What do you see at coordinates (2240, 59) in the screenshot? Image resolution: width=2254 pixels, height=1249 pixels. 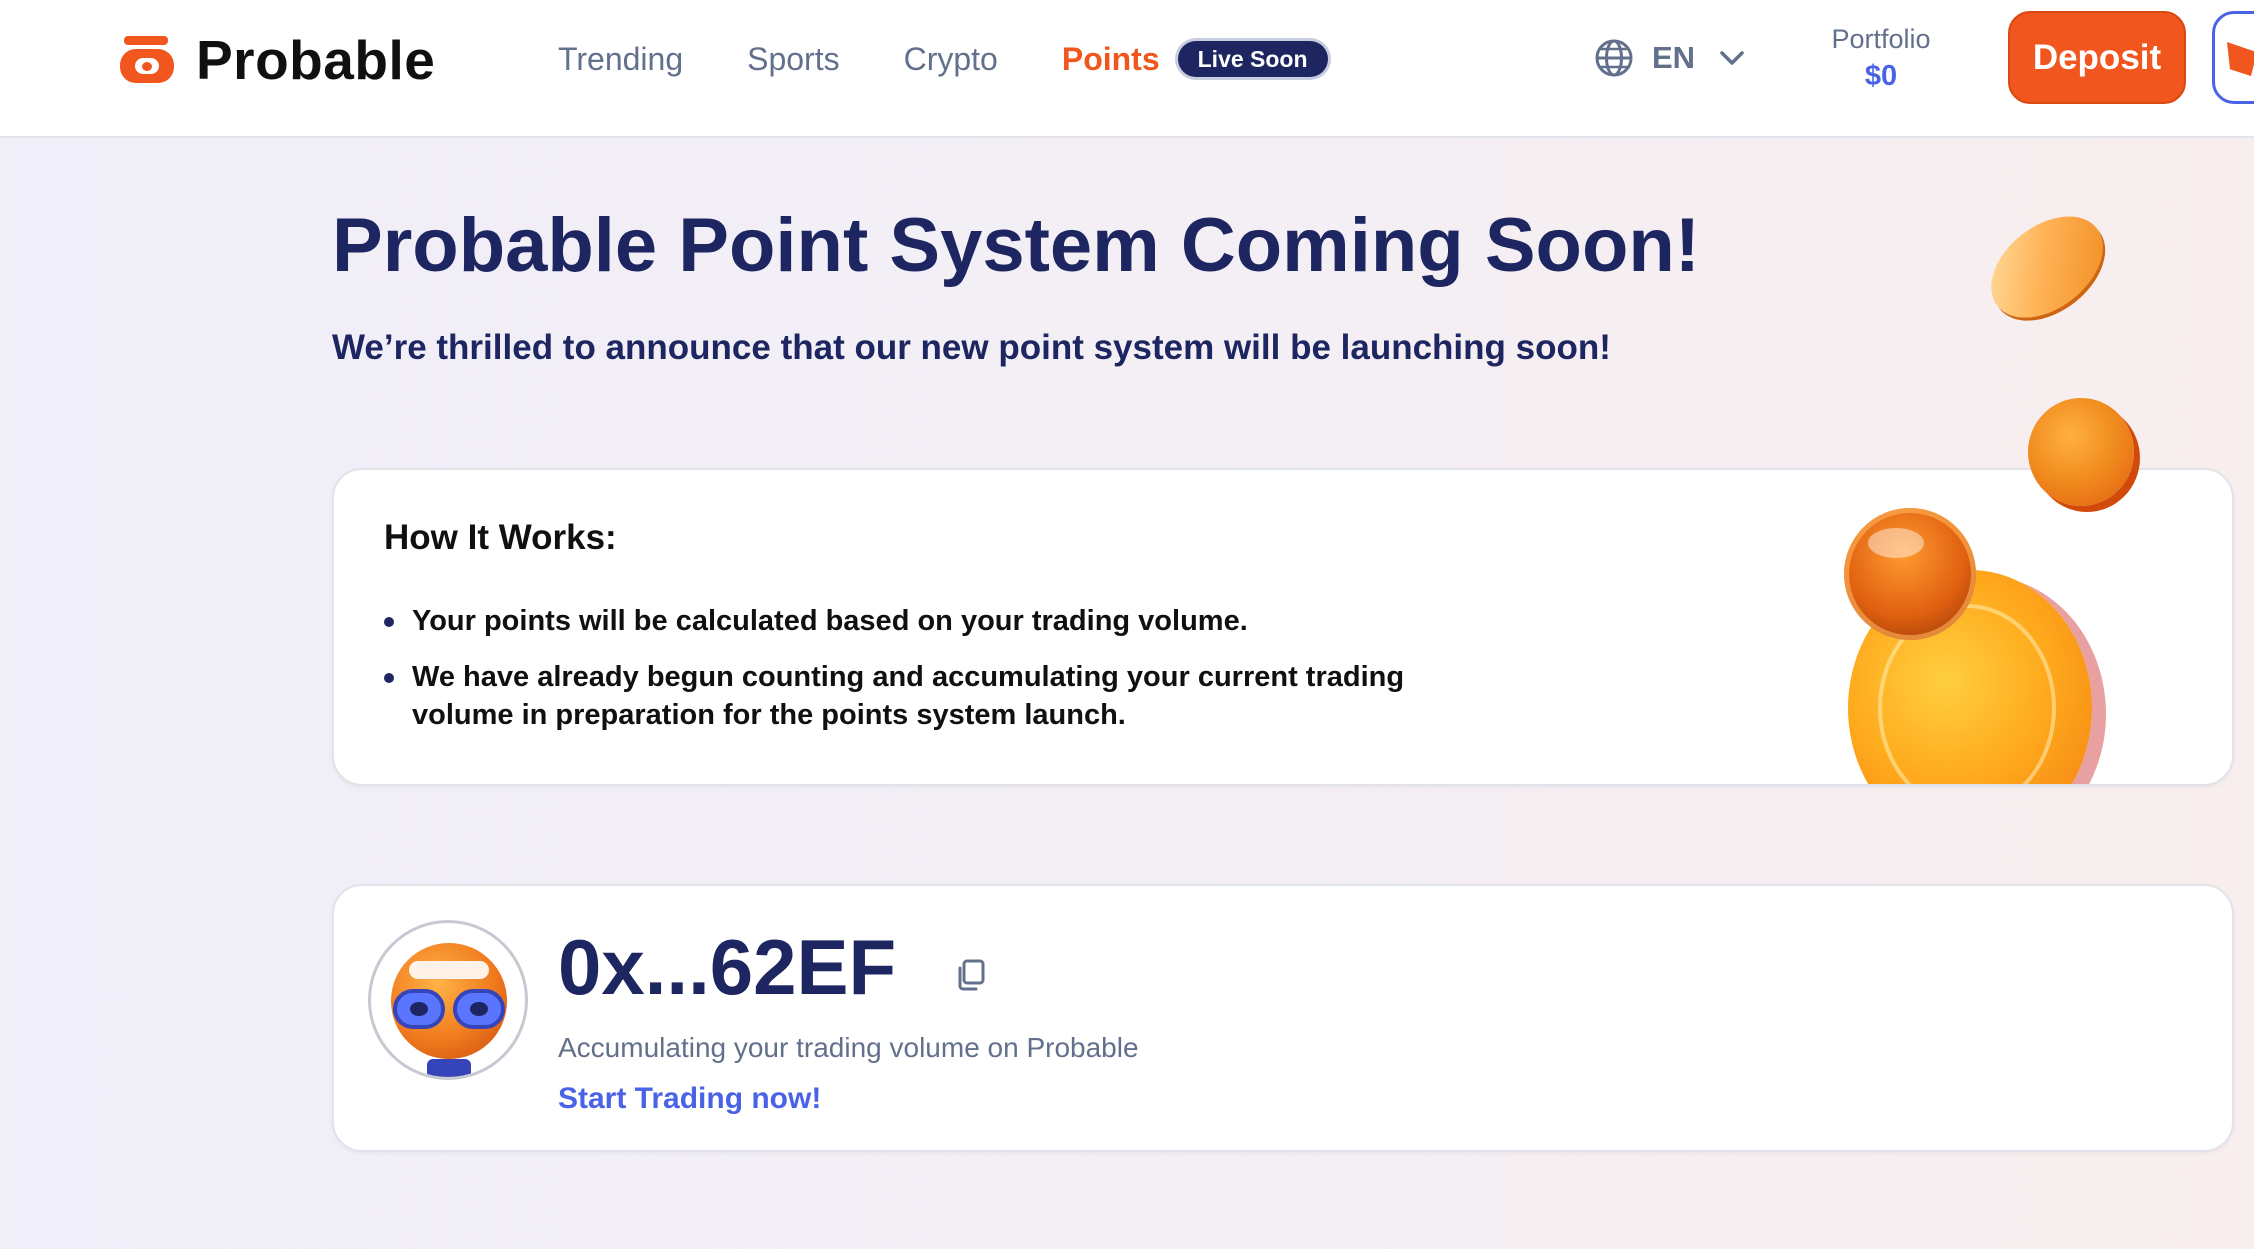 I see `metamask-fox-icon` at bounding box center [2240, 59].